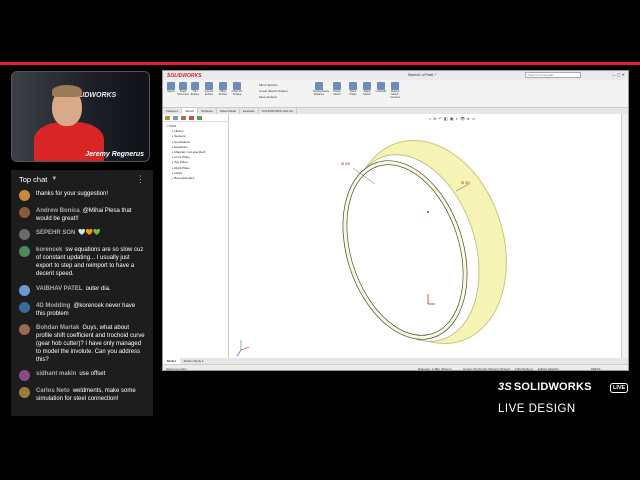 The image size is (640, 480). I want to click on ribbon-button-label: Smart Dimension, so click(183, 93).